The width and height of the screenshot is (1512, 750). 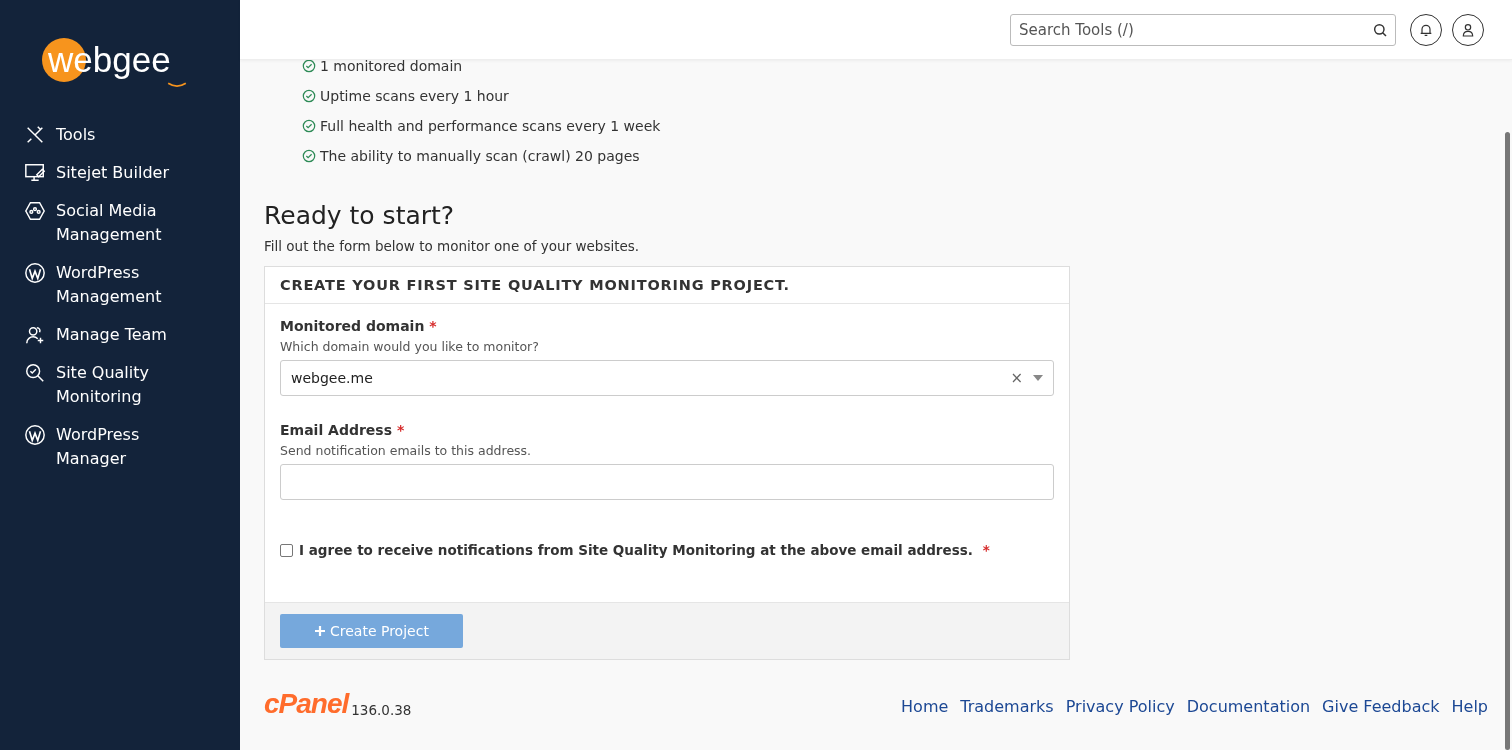 I want to click on user-button, so click(x=1468, y=29).